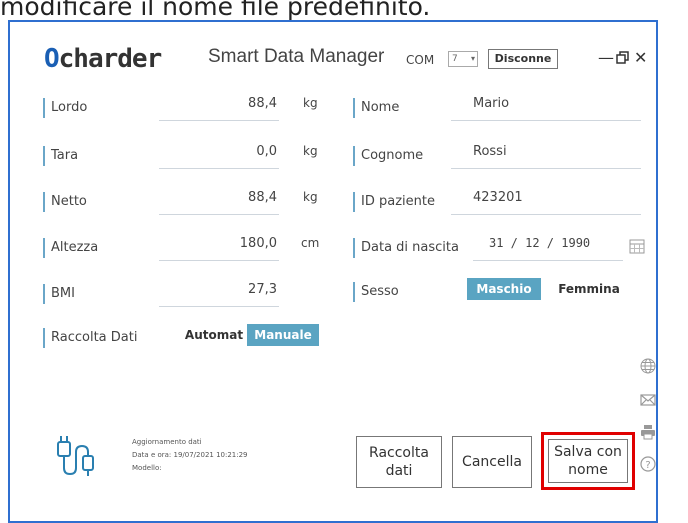 The width and height of the screenshot is (688, 523). Describe the element at coordinates (589, 289) in the screenshot. I see `toggle-femmina: Femmina` at that location.